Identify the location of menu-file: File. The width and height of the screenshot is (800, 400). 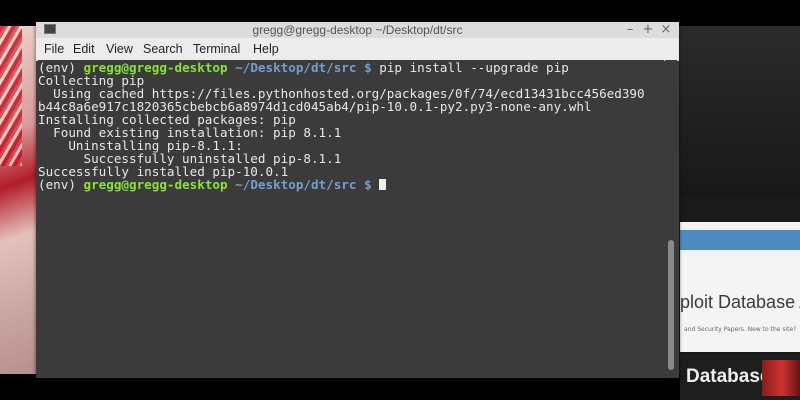
(54, 49).